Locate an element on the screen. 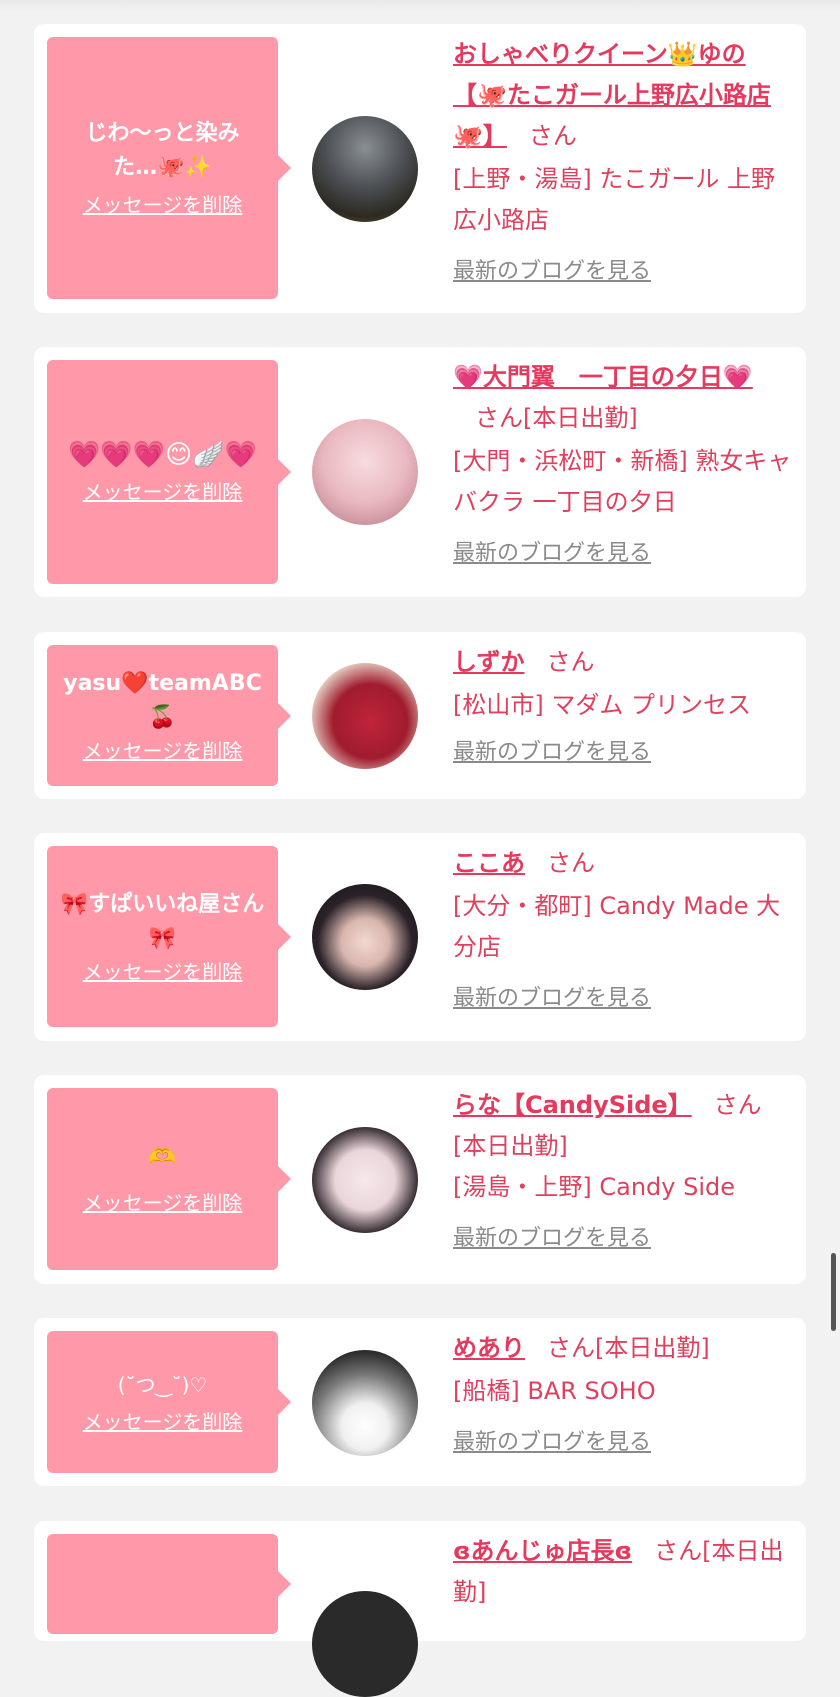  message-text: 💗💗💗😊🪽💗 is located at coordinates (162, 455).